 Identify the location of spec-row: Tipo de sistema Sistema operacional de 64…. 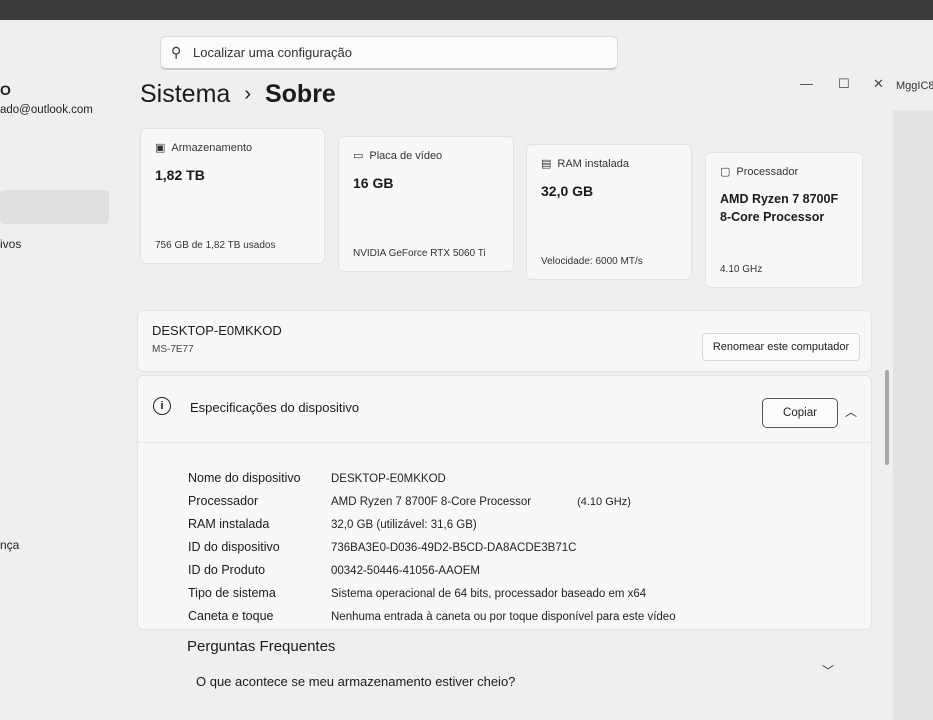
(417, 593).